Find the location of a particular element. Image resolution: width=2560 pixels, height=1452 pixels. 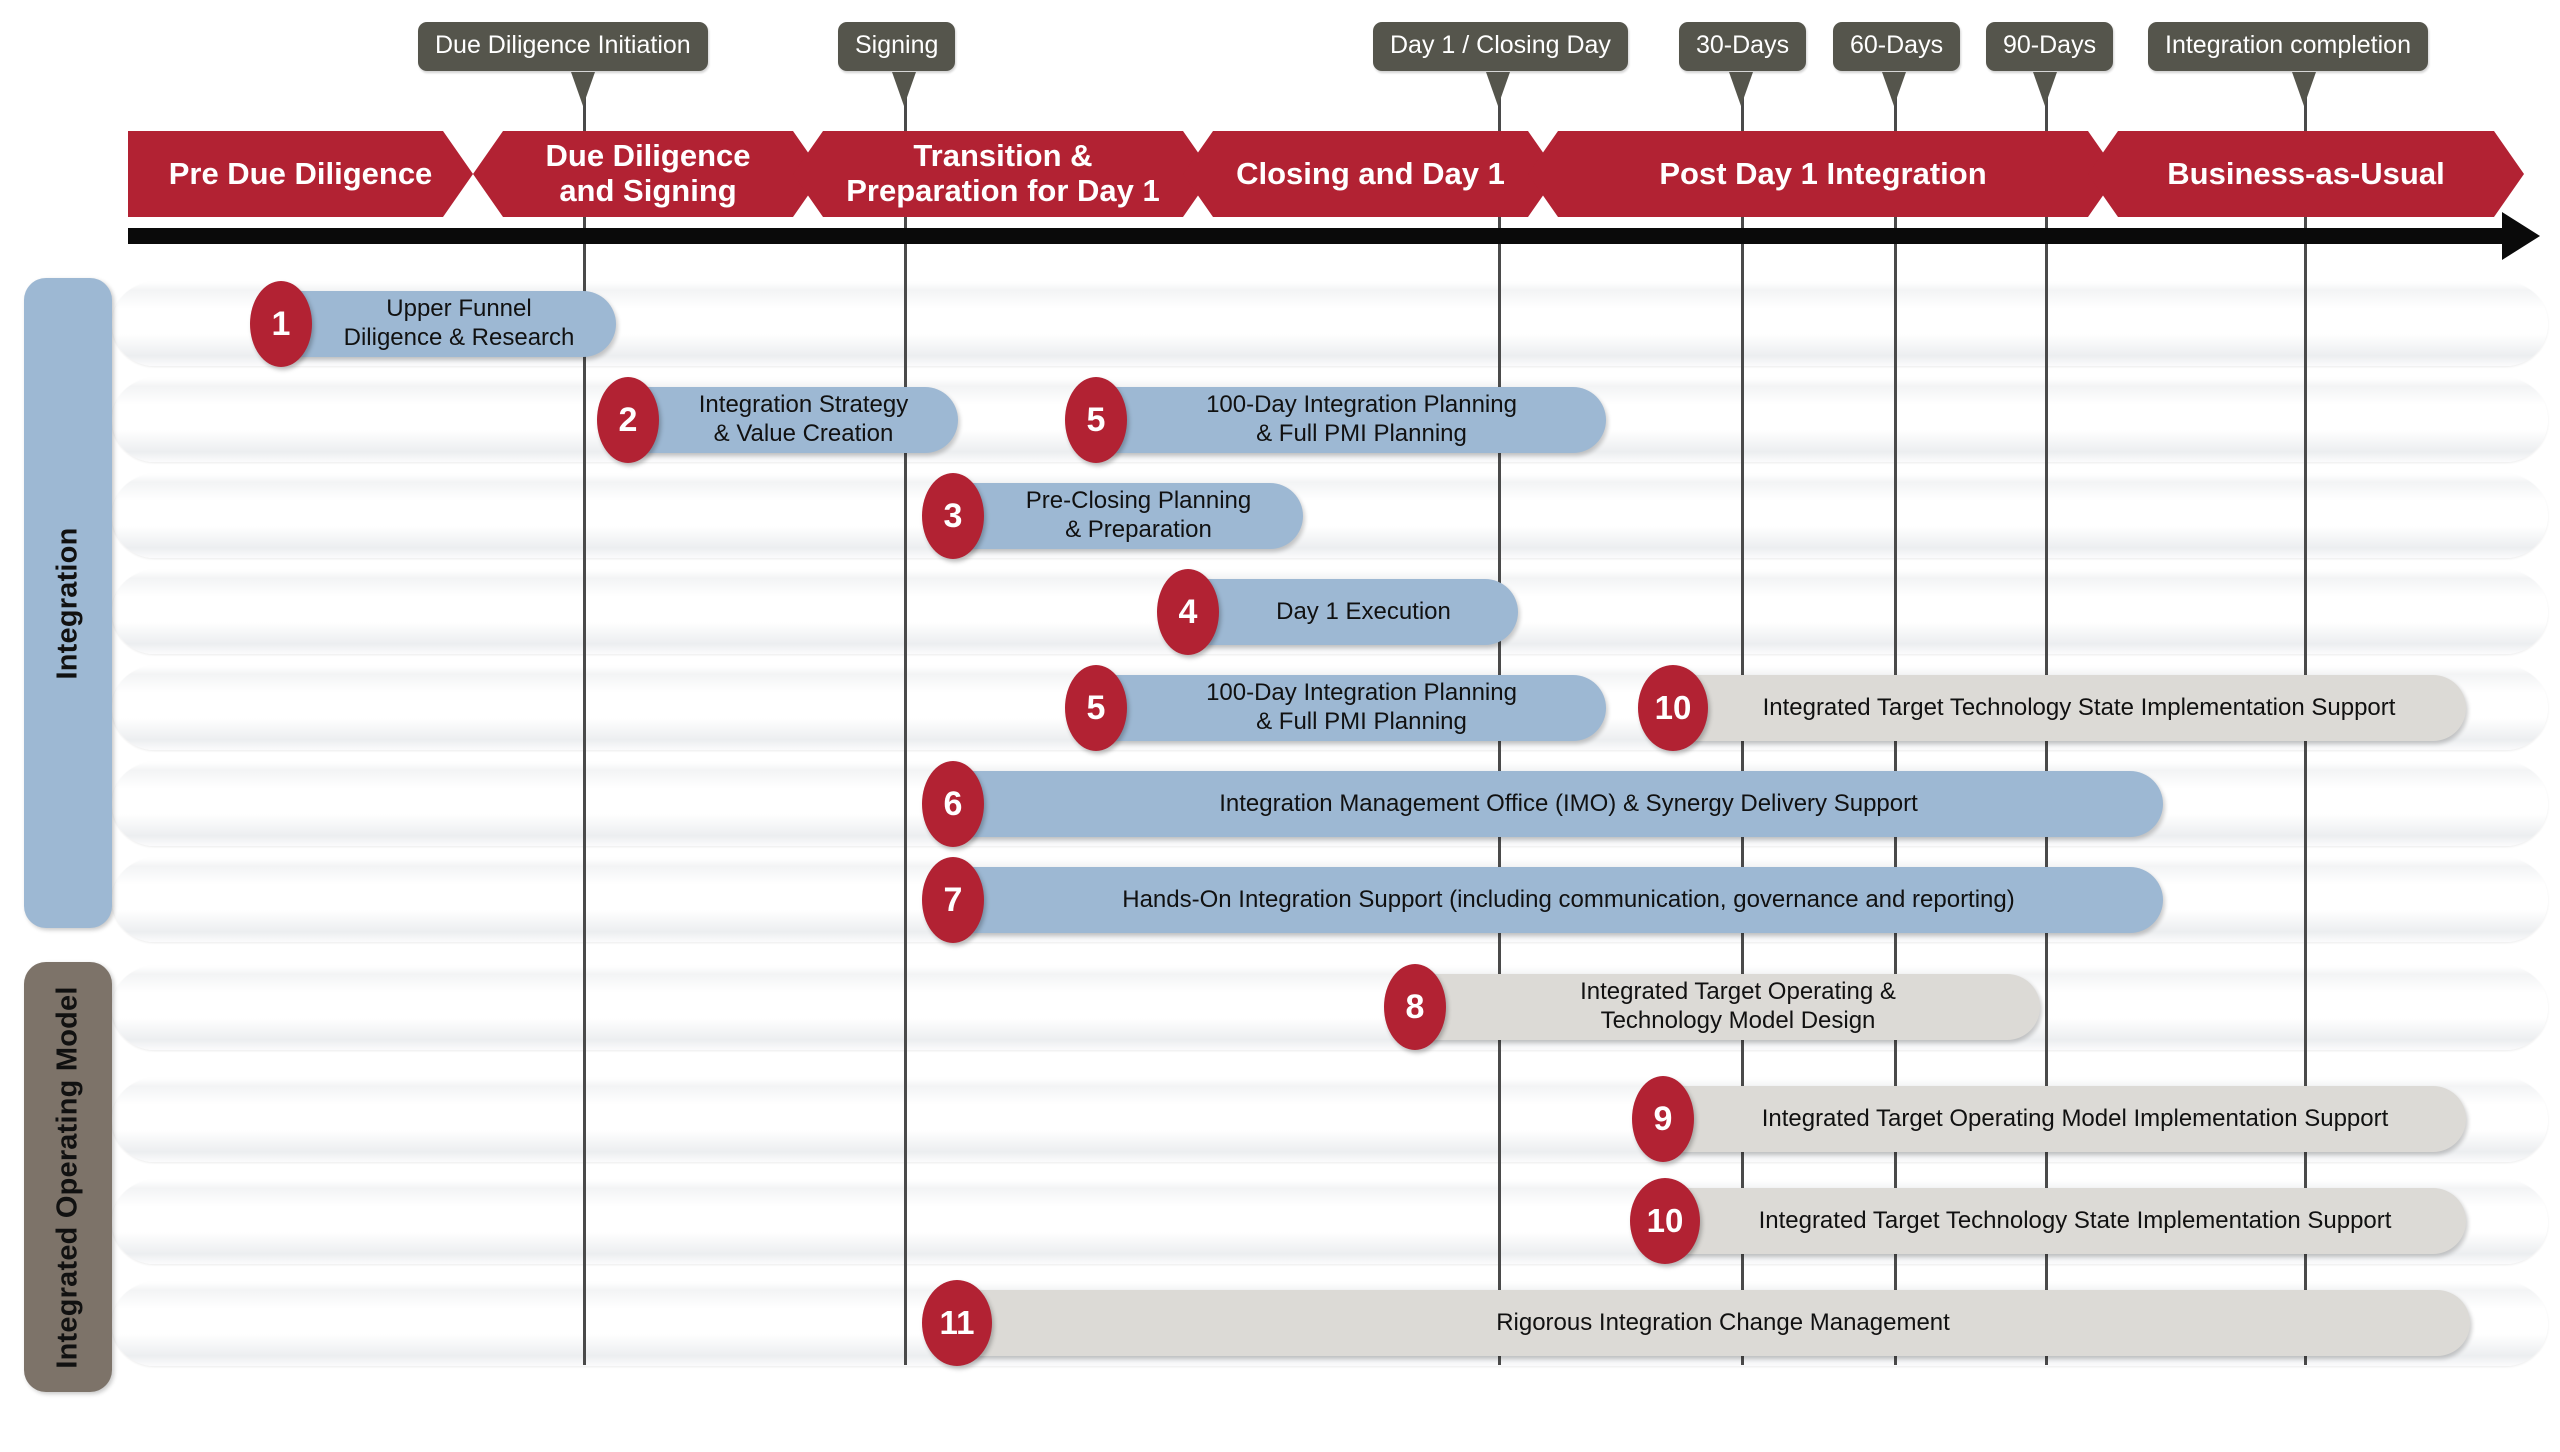

milestone-label: 90-Days is located at coordinates (2050, 46).